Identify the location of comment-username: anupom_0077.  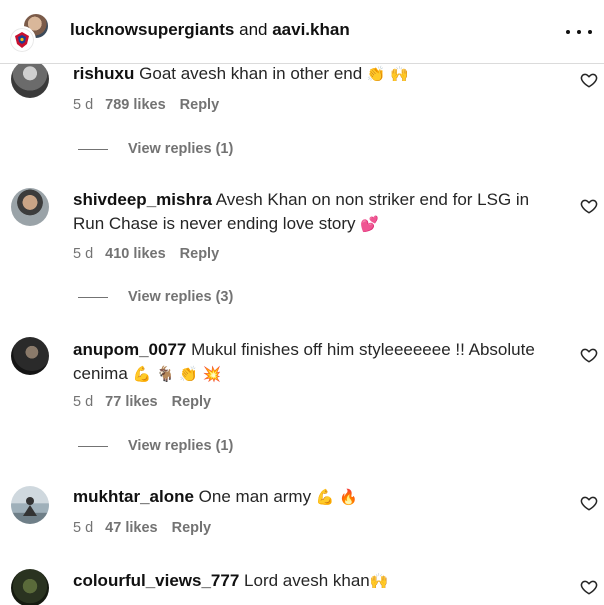
(129, 349).